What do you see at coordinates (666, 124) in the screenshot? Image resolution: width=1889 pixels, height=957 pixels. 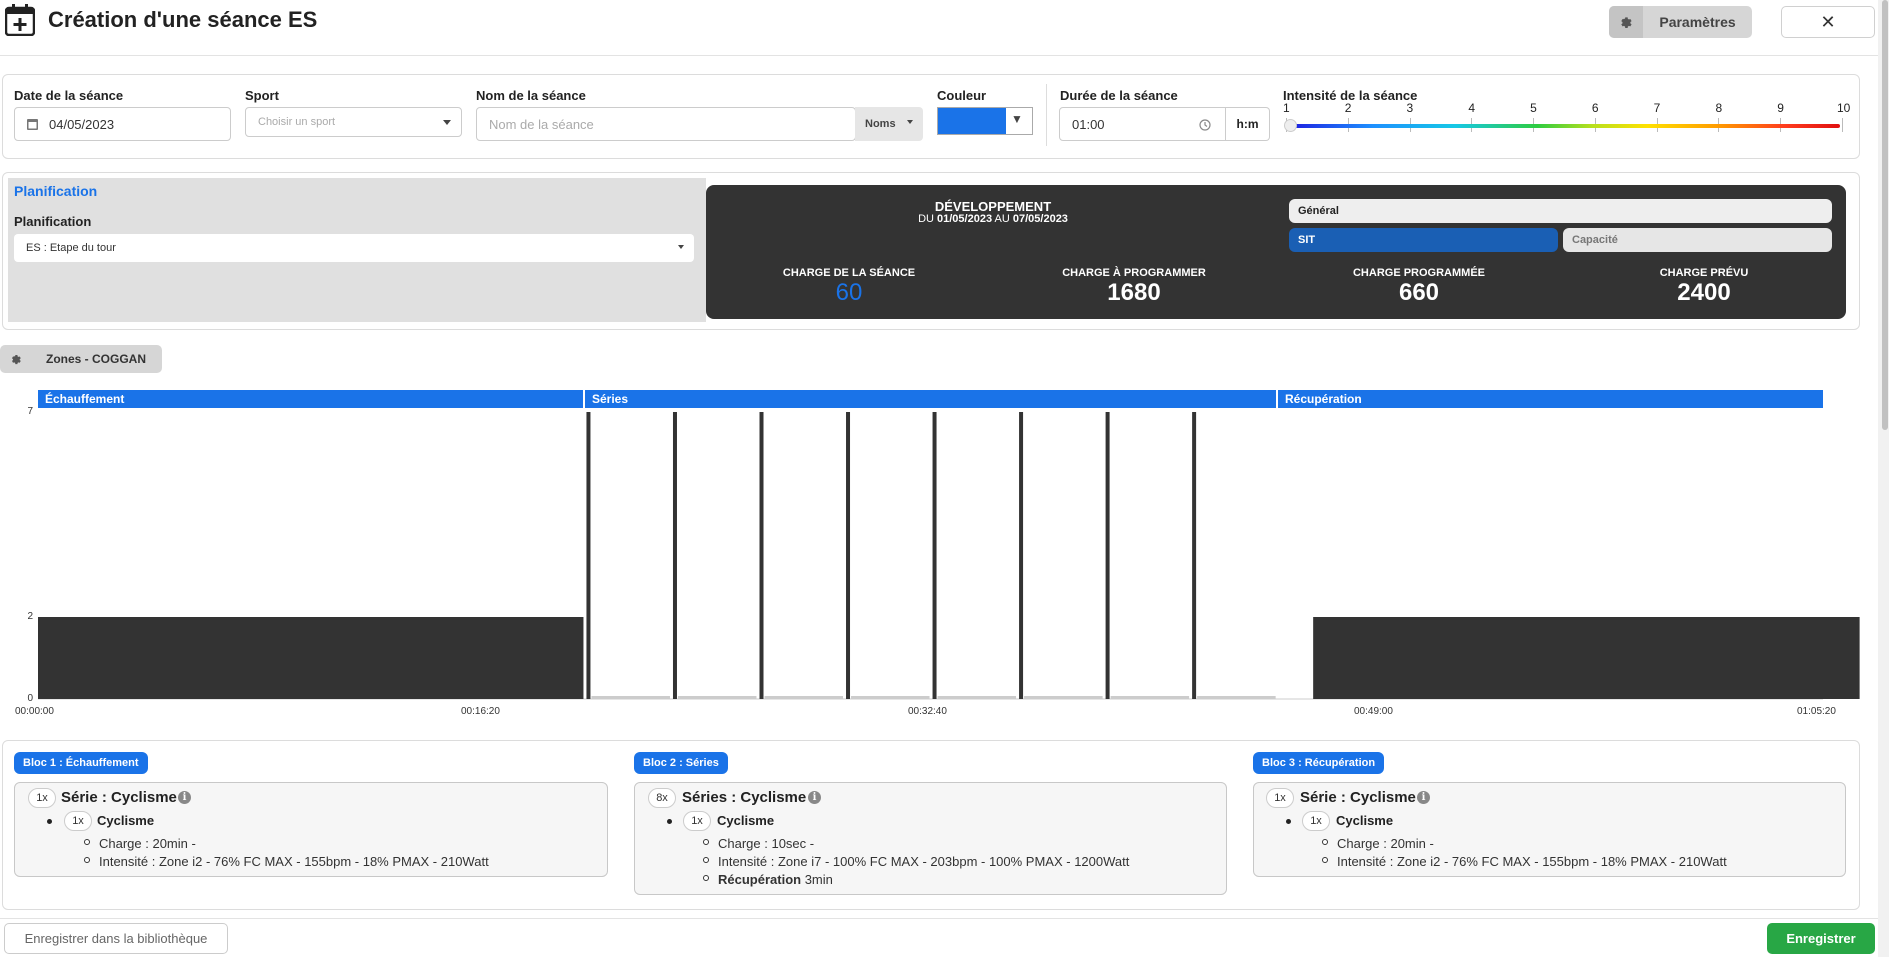 I see `session-name-input: Nom de la séance` at bounding box center [666, 124].